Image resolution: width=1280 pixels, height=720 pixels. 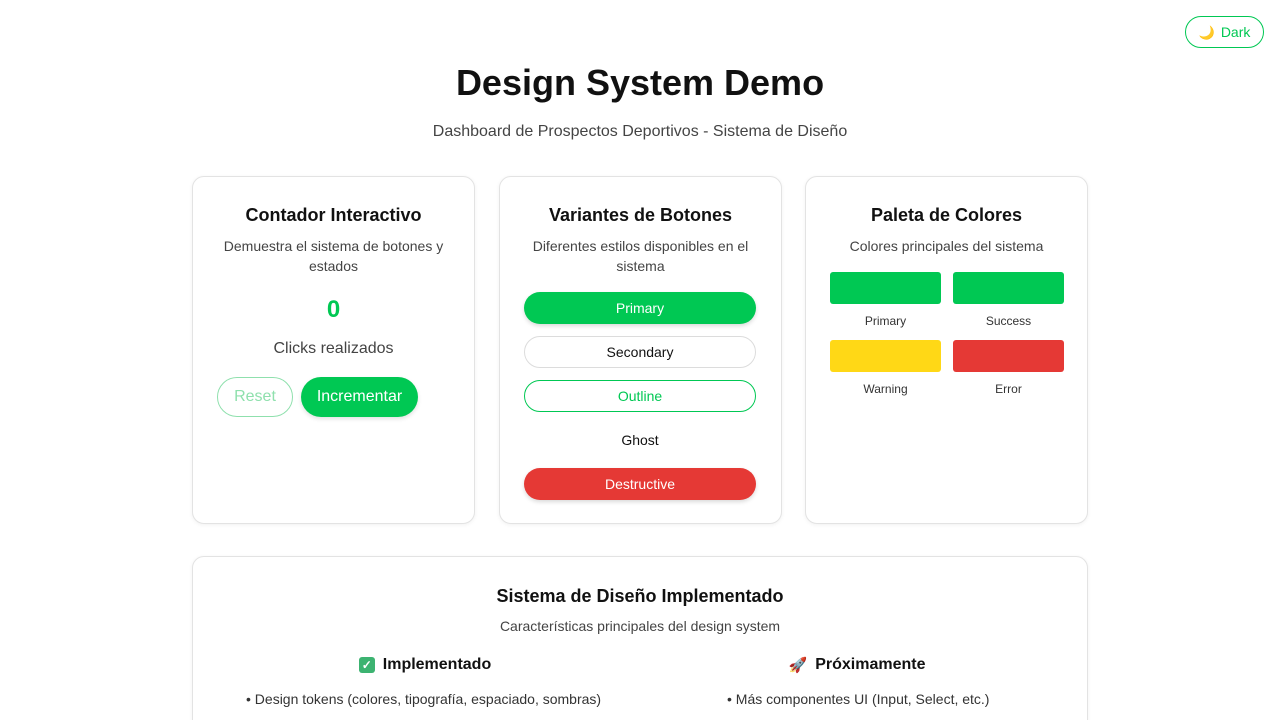 I want to click on swatch-label: Warning, so click(x=885, y=389).